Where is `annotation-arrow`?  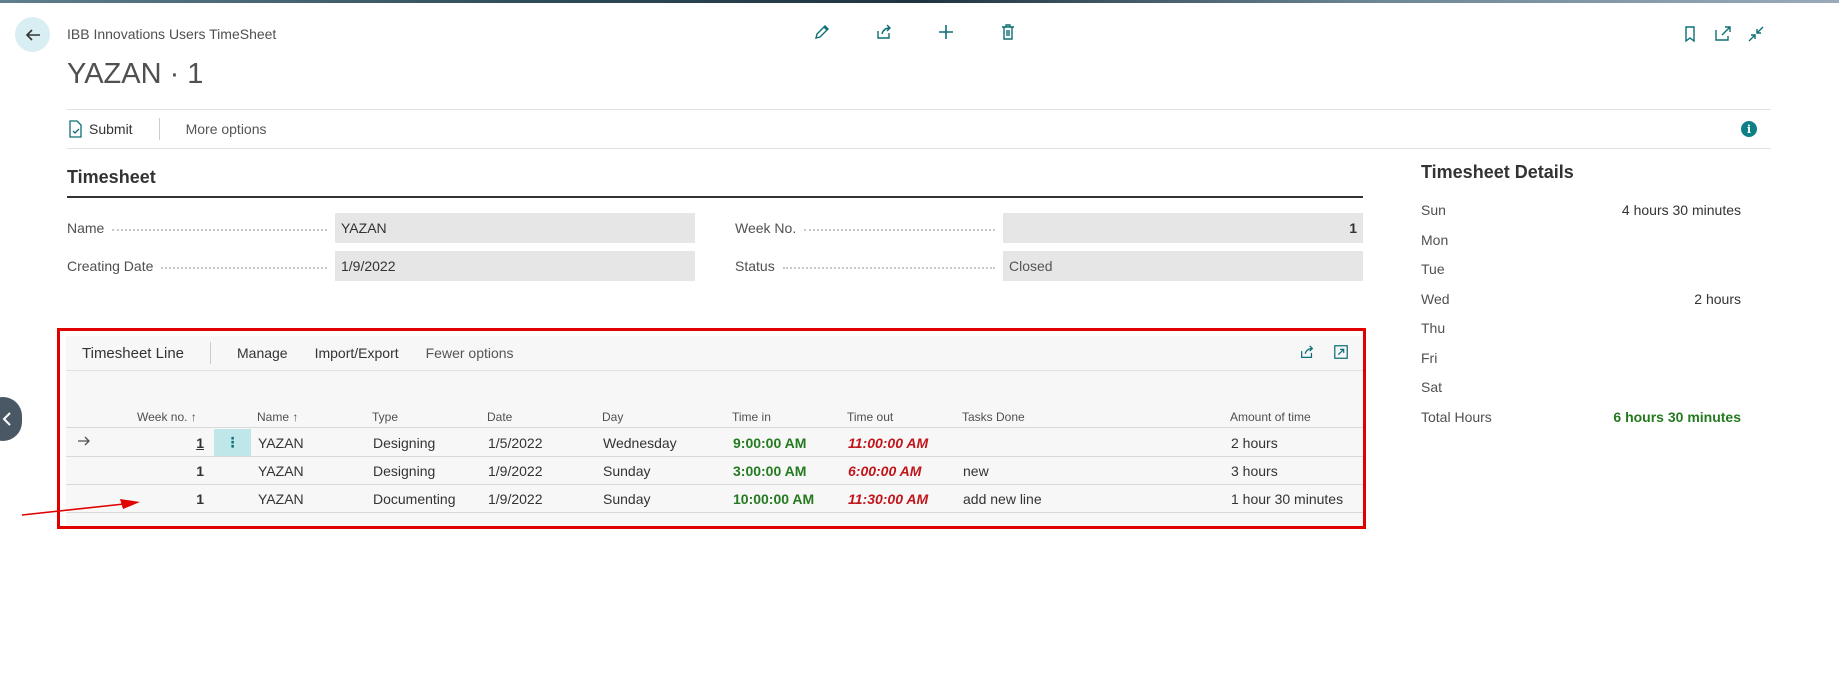
annotation-arrow is located at coordinates (80, 507).